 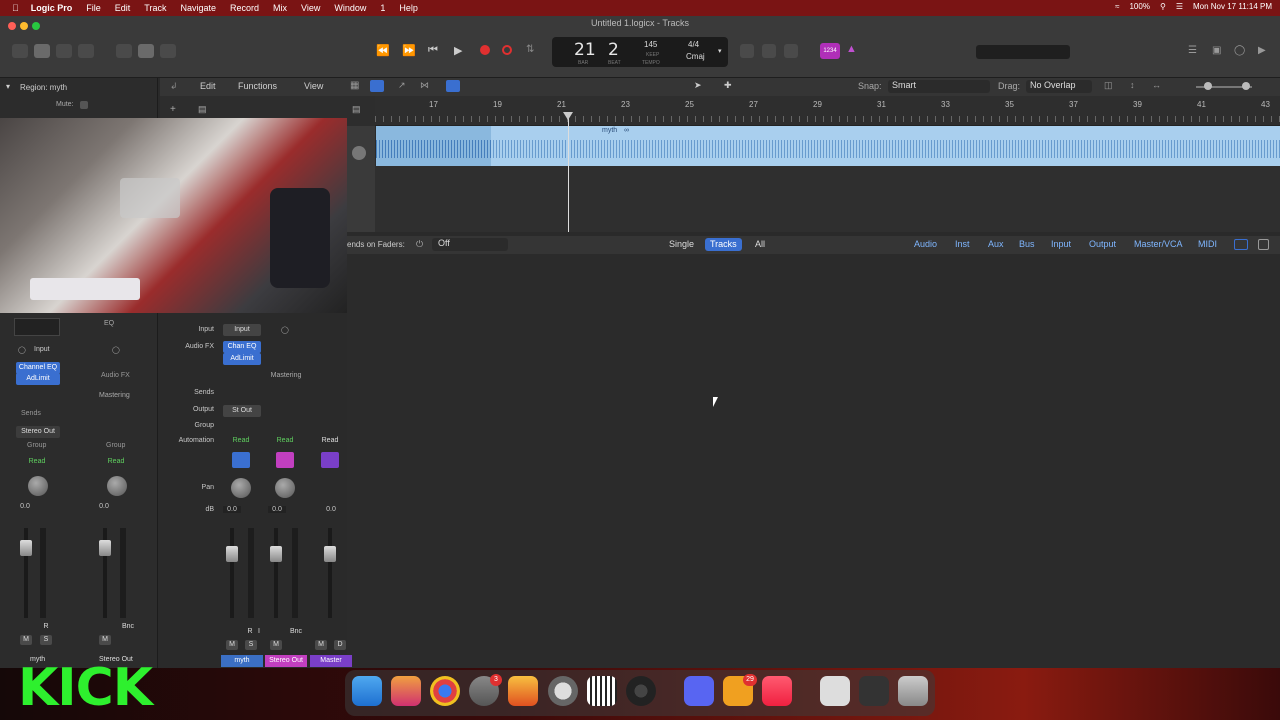 I want to click on filter-master-vca: Master/VCA, so click(x=1158, y=244).